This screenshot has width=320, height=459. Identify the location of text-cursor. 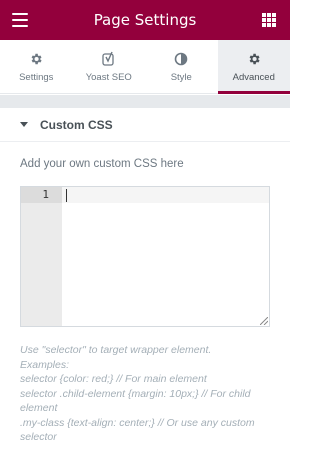
(66, 195).